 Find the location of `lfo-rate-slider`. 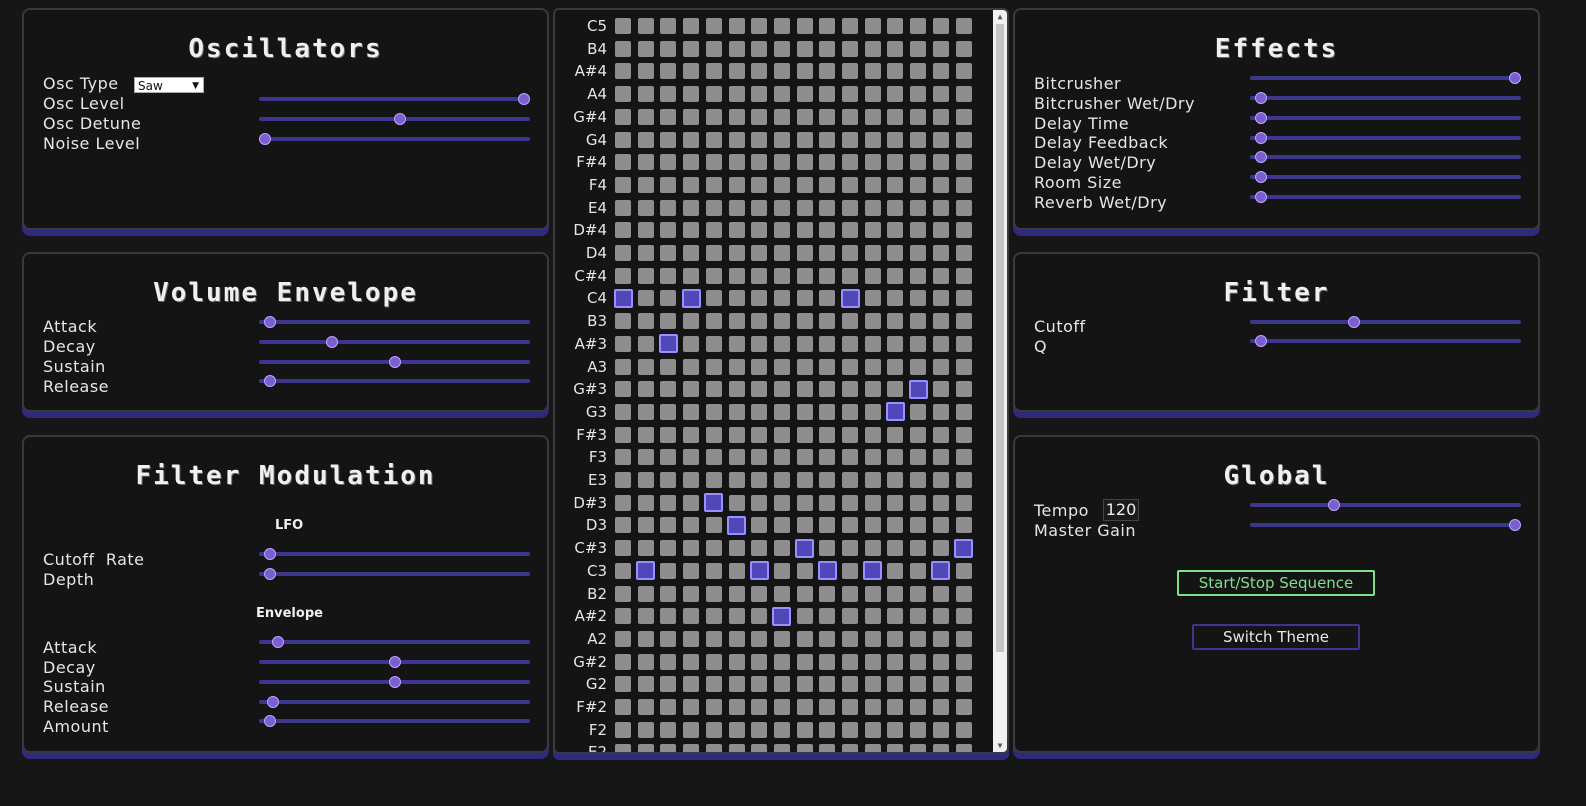

lfo-rate-slider is located at coordinates (394, 554).